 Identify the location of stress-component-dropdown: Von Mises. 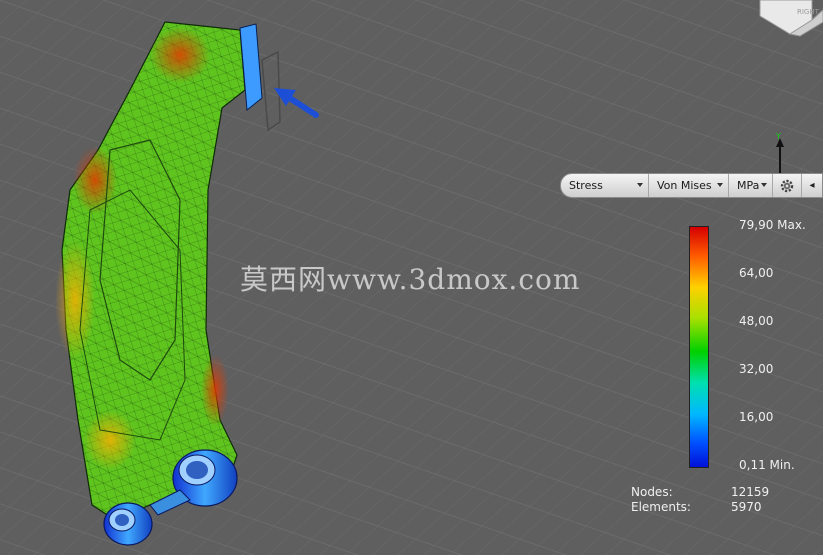
(689, 185).